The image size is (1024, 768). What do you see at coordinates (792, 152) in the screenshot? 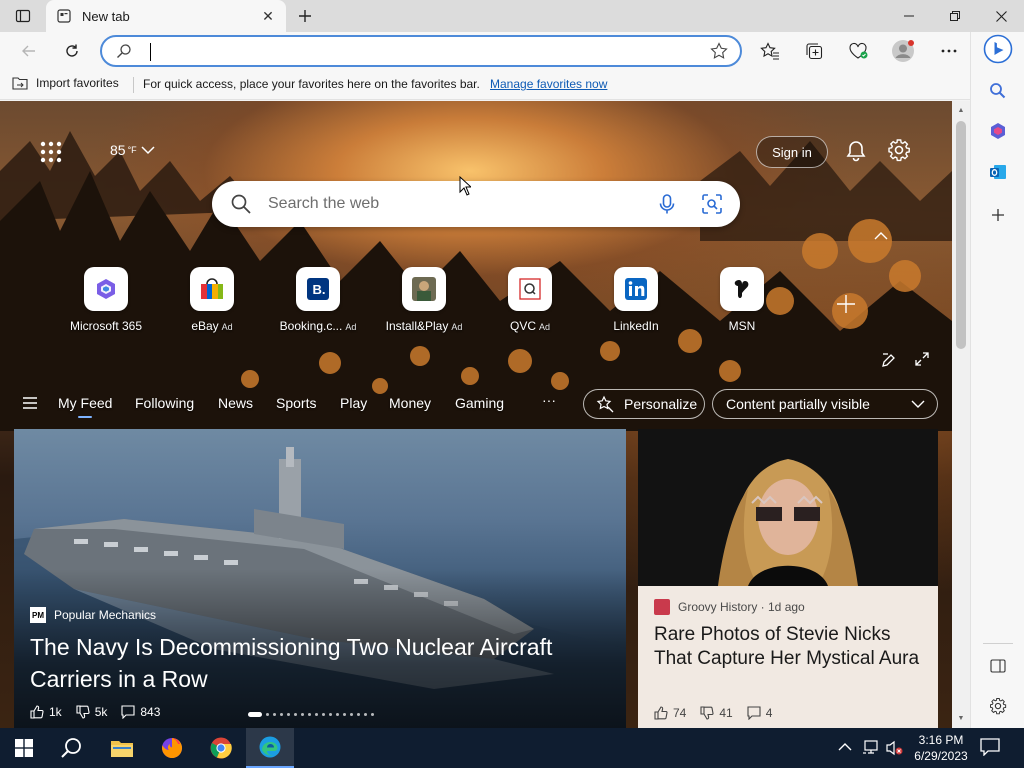
I see `sign-in-button: Sign in` at bounding box center [792, 152].